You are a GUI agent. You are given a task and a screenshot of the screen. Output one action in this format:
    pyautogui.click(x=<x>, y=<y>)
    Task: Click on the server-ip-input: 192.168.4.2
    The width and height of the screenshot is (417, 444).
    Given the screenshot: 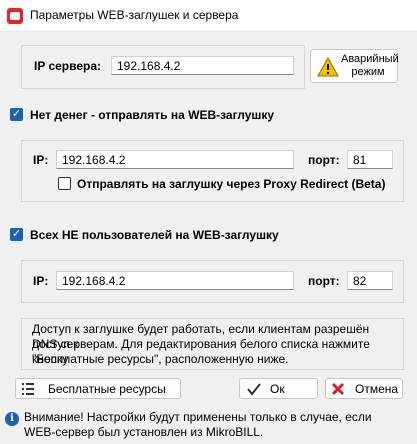 What is the action you would take?
    pyautogui.click(x=202, y=65)
    